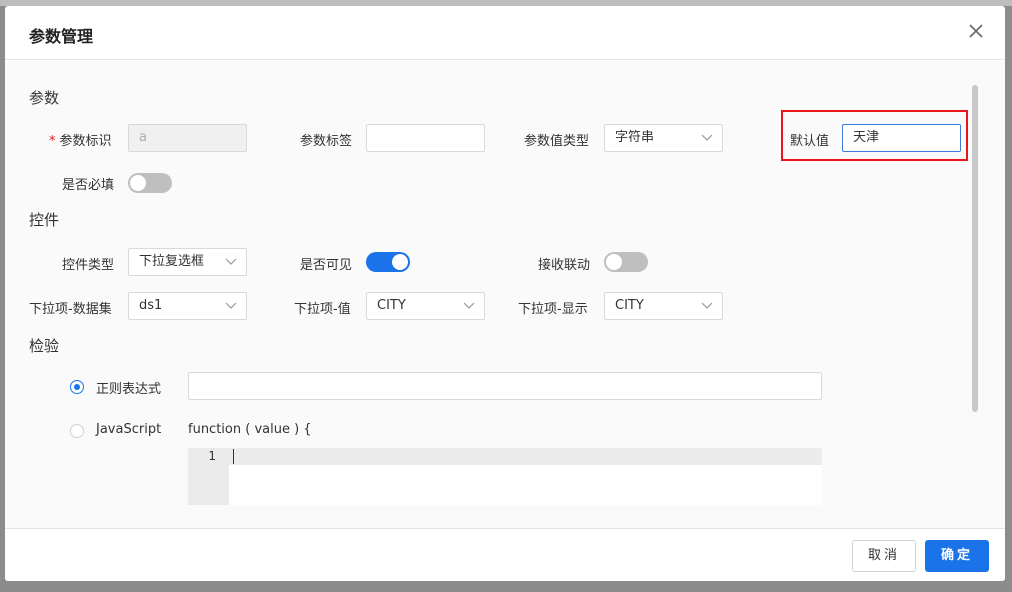 The width and height of the screenshot is (1012, 592). I want to click on dropdown-dataset-label: 下拉项-数据集, so click(70, 309).